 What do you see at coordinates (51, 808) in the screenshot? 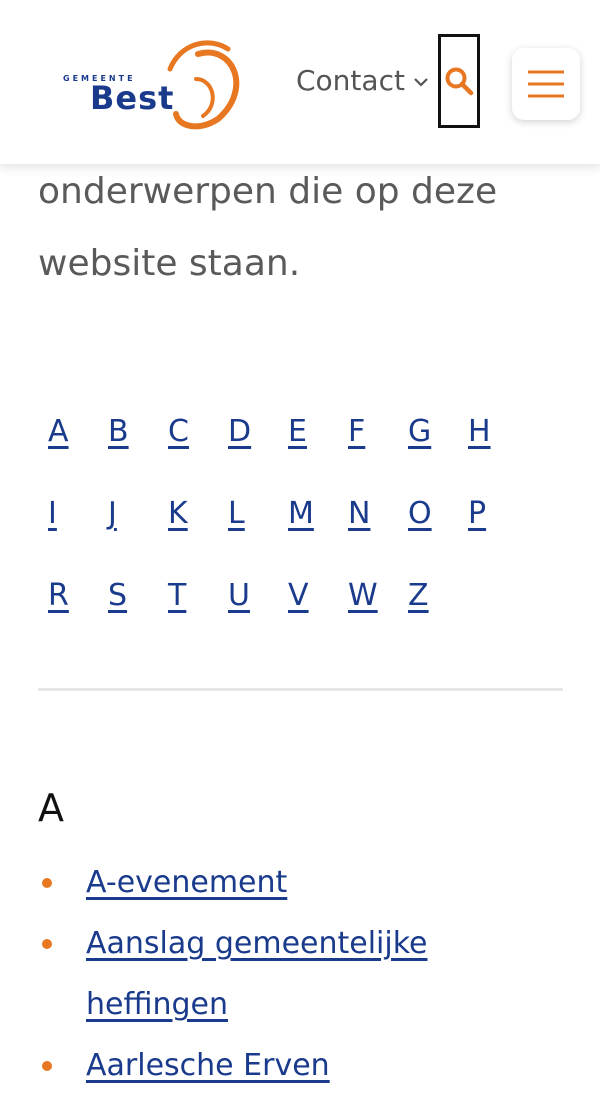
I see `section-heading: A` at bounding box center [51, 808].